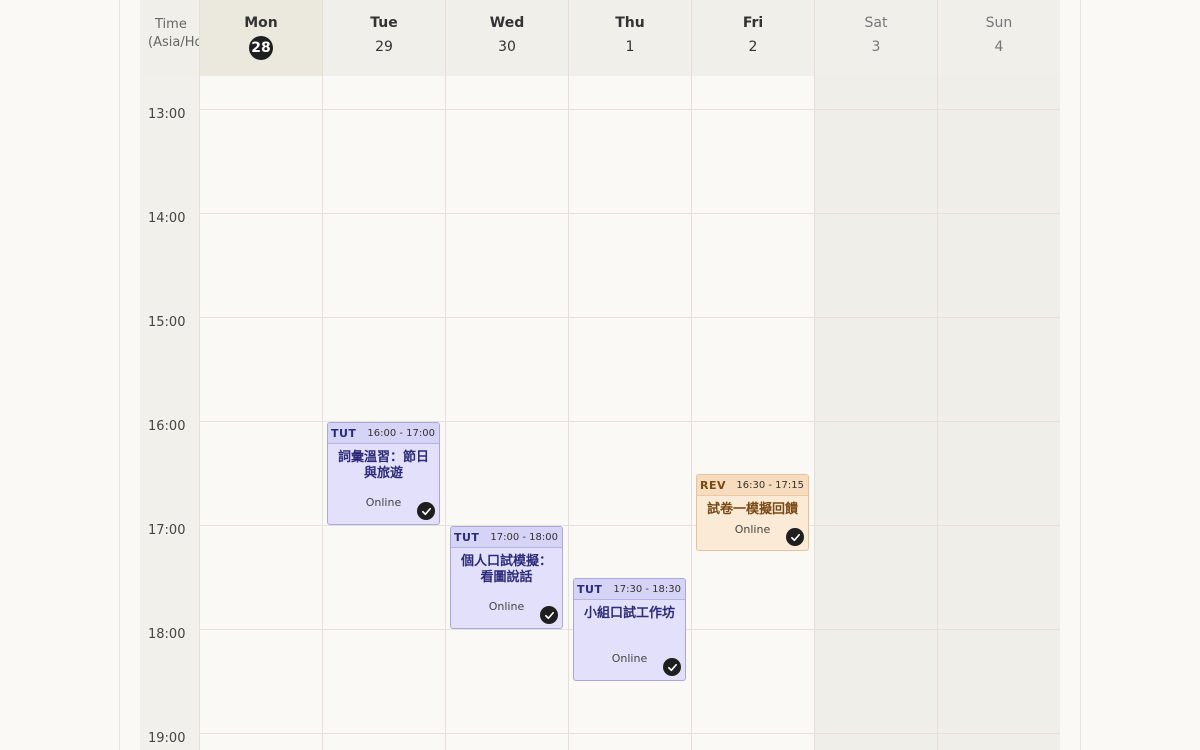  Describe the element at coordinates (167, 530) in the screenshot. I see `hour-label: 17:00` at that location.